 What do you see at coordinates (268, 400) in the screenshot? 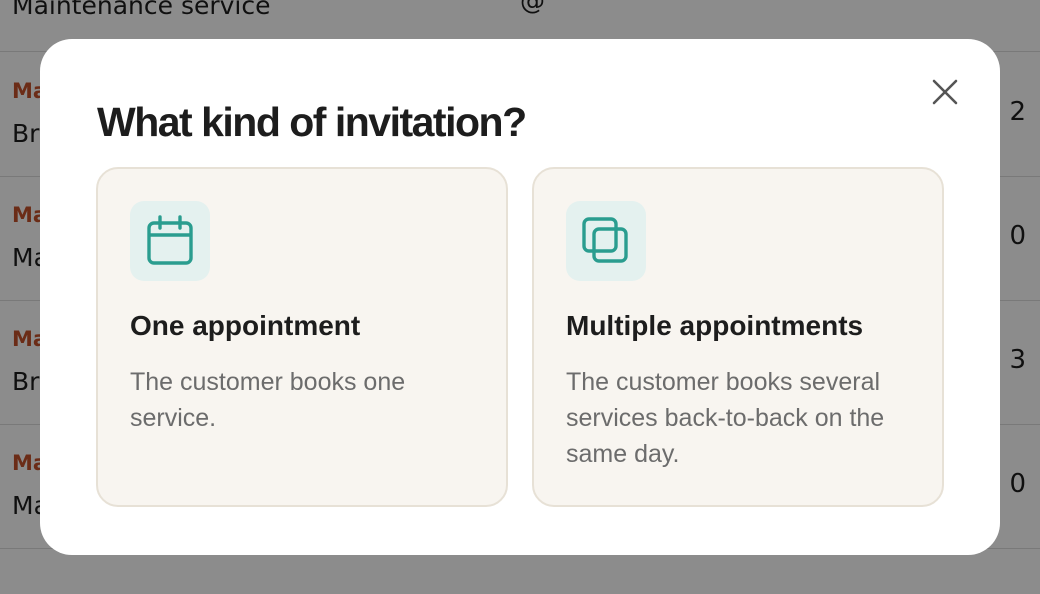
I see `option-description: The customer books one service.` at bounding box center [268, 400].